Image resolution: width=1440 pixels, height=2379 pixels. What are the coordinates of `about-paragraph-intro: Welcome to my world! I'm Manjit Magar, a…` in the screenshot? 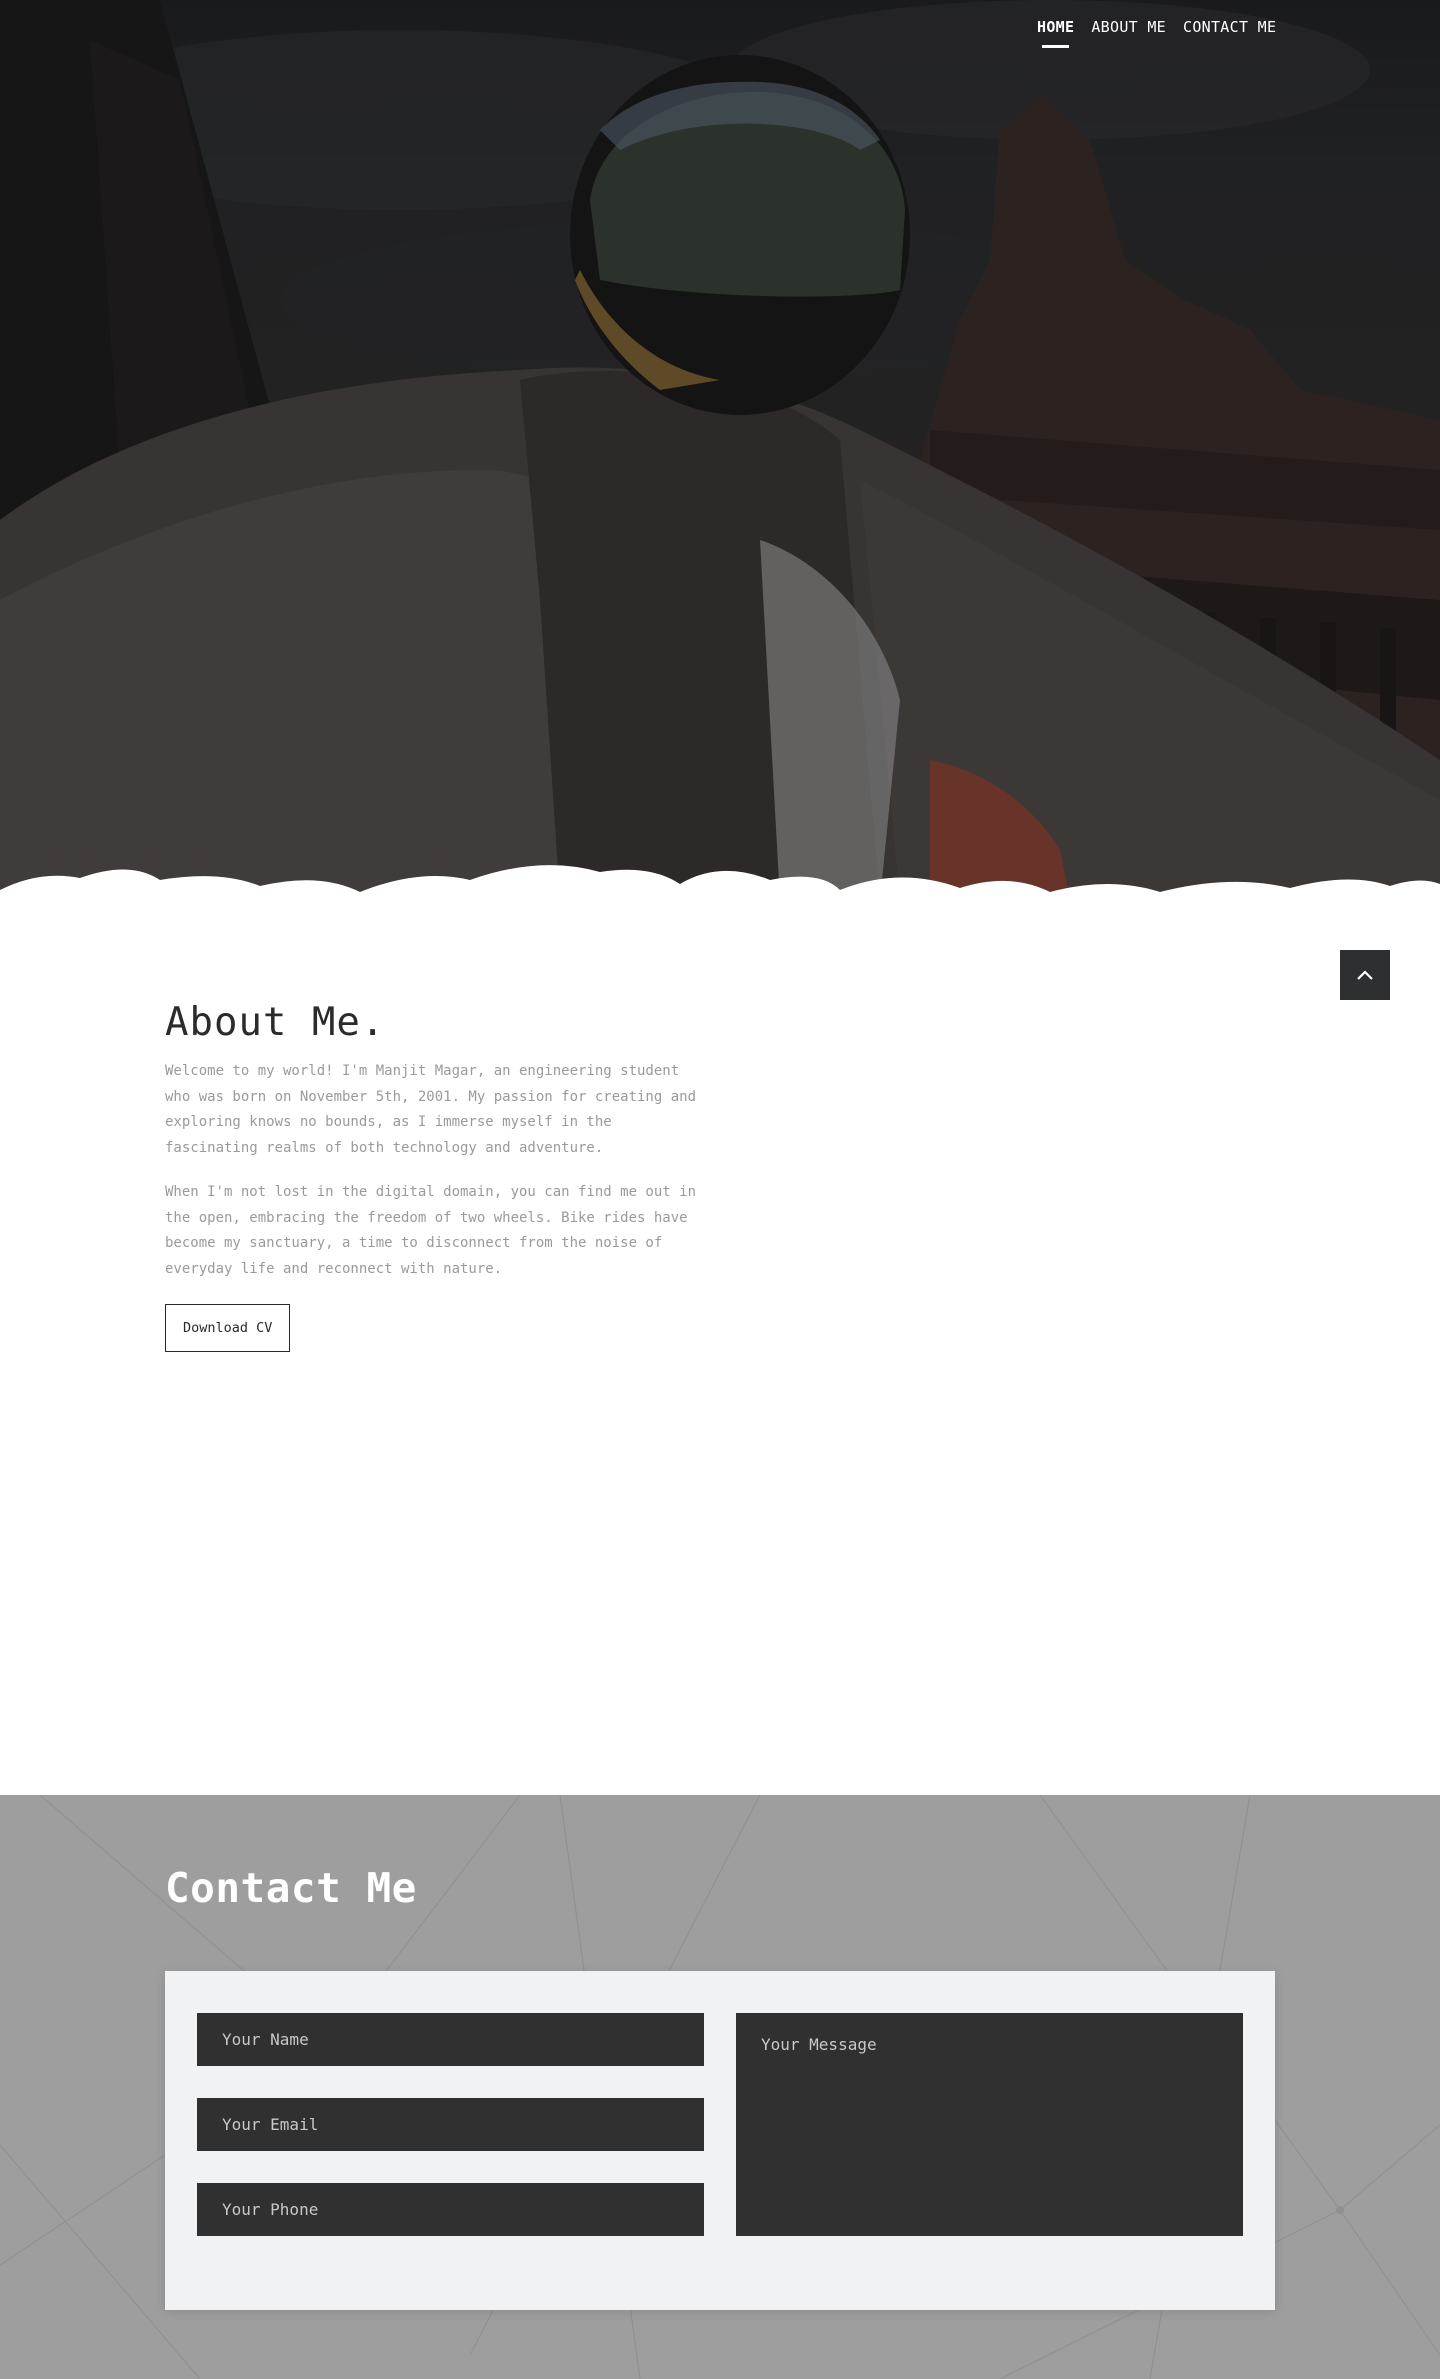 It's located at (431, 1109).